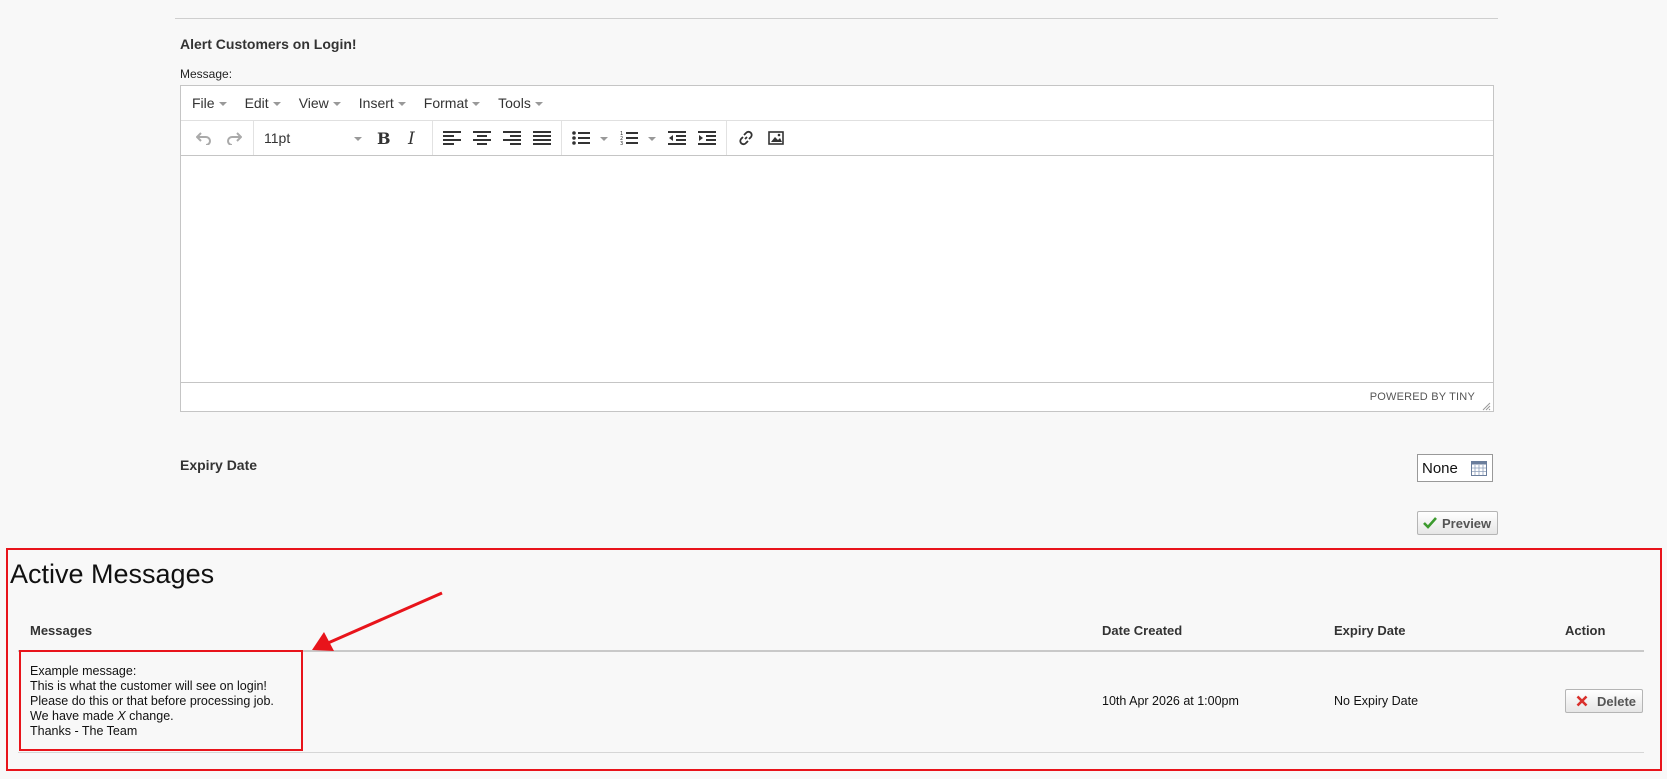  I want to click on align-right-icon, so click(512, 138).